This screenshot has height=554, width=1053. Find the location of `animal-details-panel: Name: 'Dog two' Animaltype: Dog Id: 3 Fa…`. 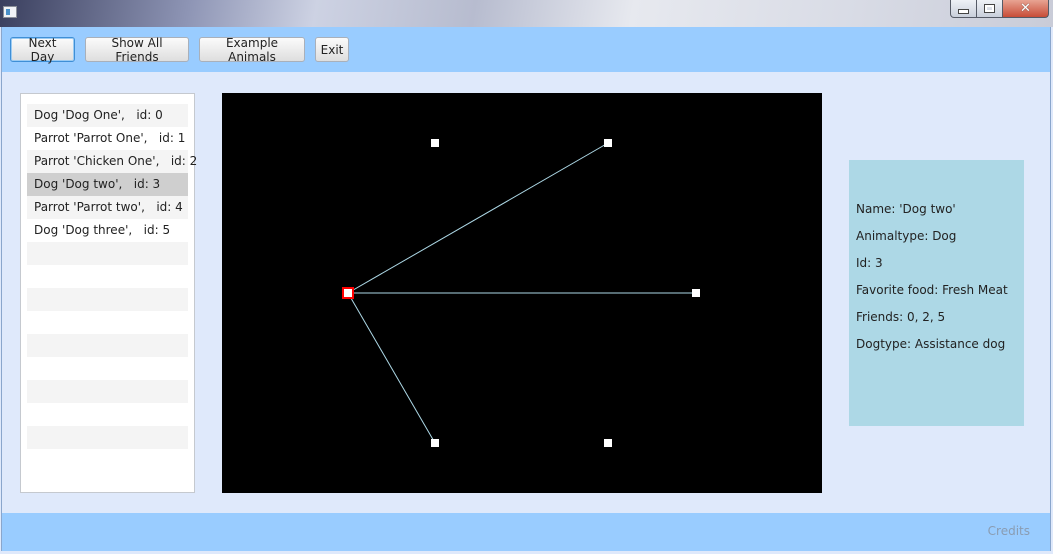

animal-details-panel: Name: 'Dog two' Animaltype: Dog Id: 3 Fa… is located at coordinates (936, 293).